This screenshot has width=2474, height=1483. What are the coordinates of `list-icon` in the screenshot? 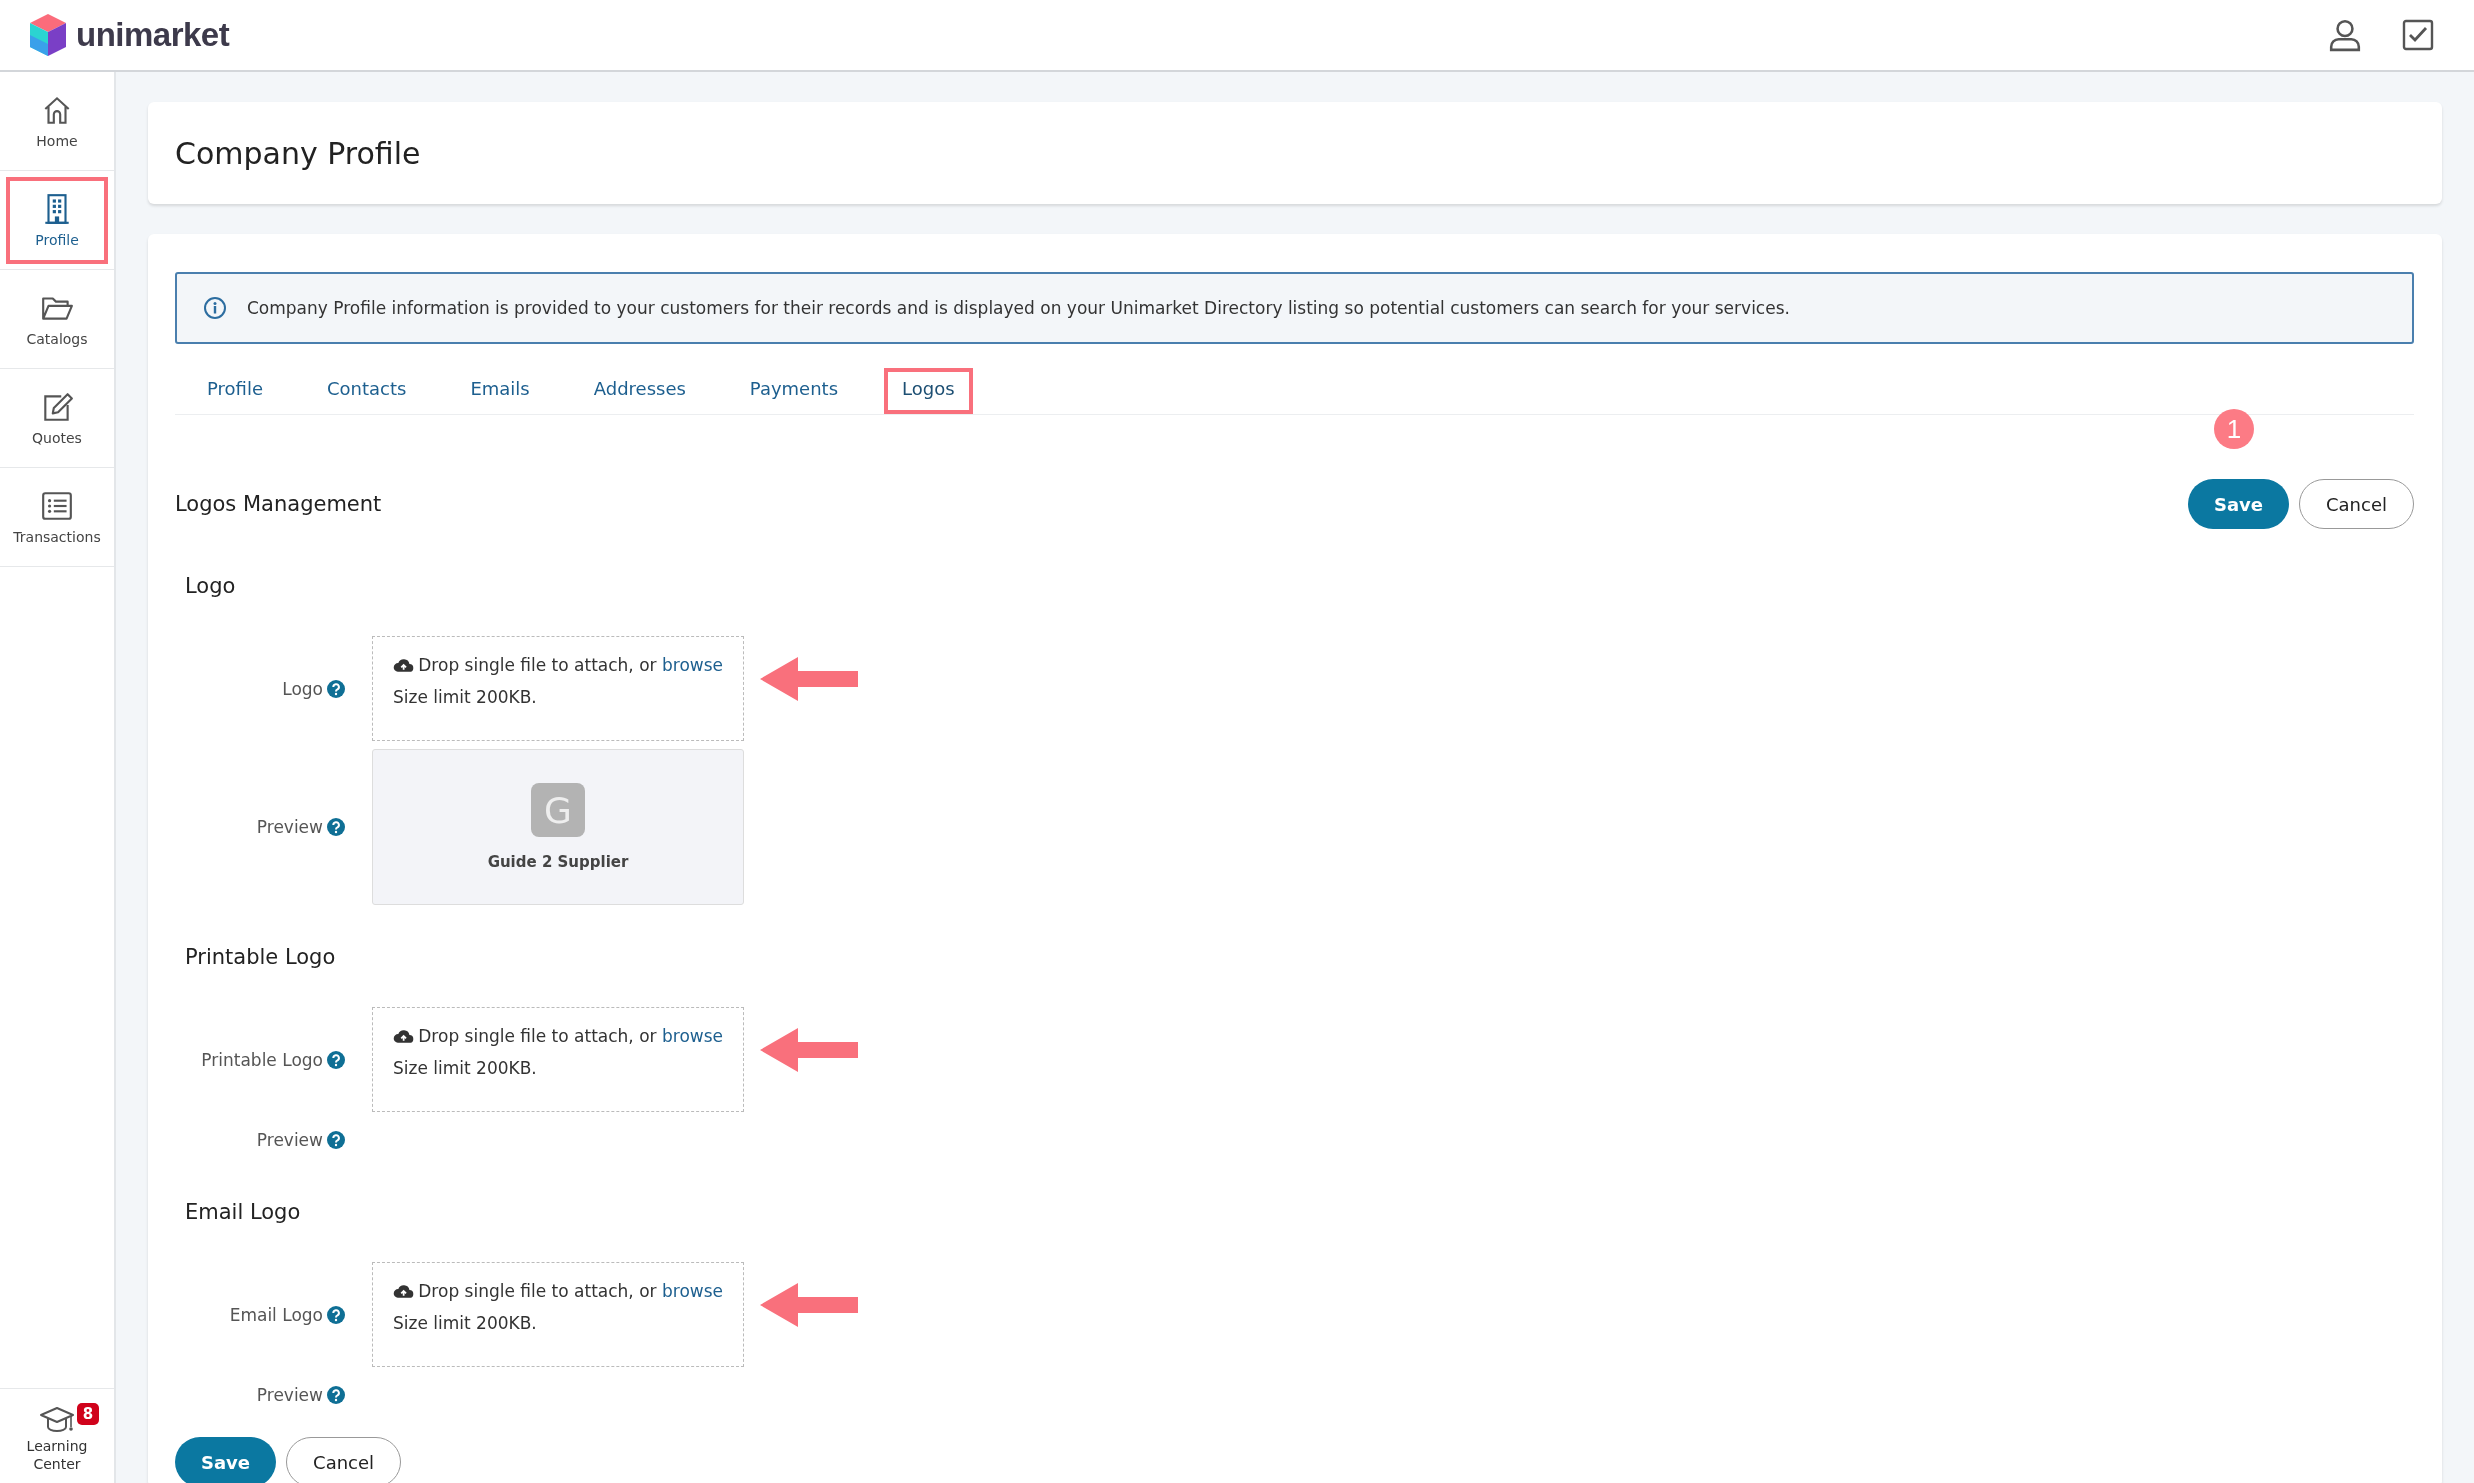 It's located at (57, 506).